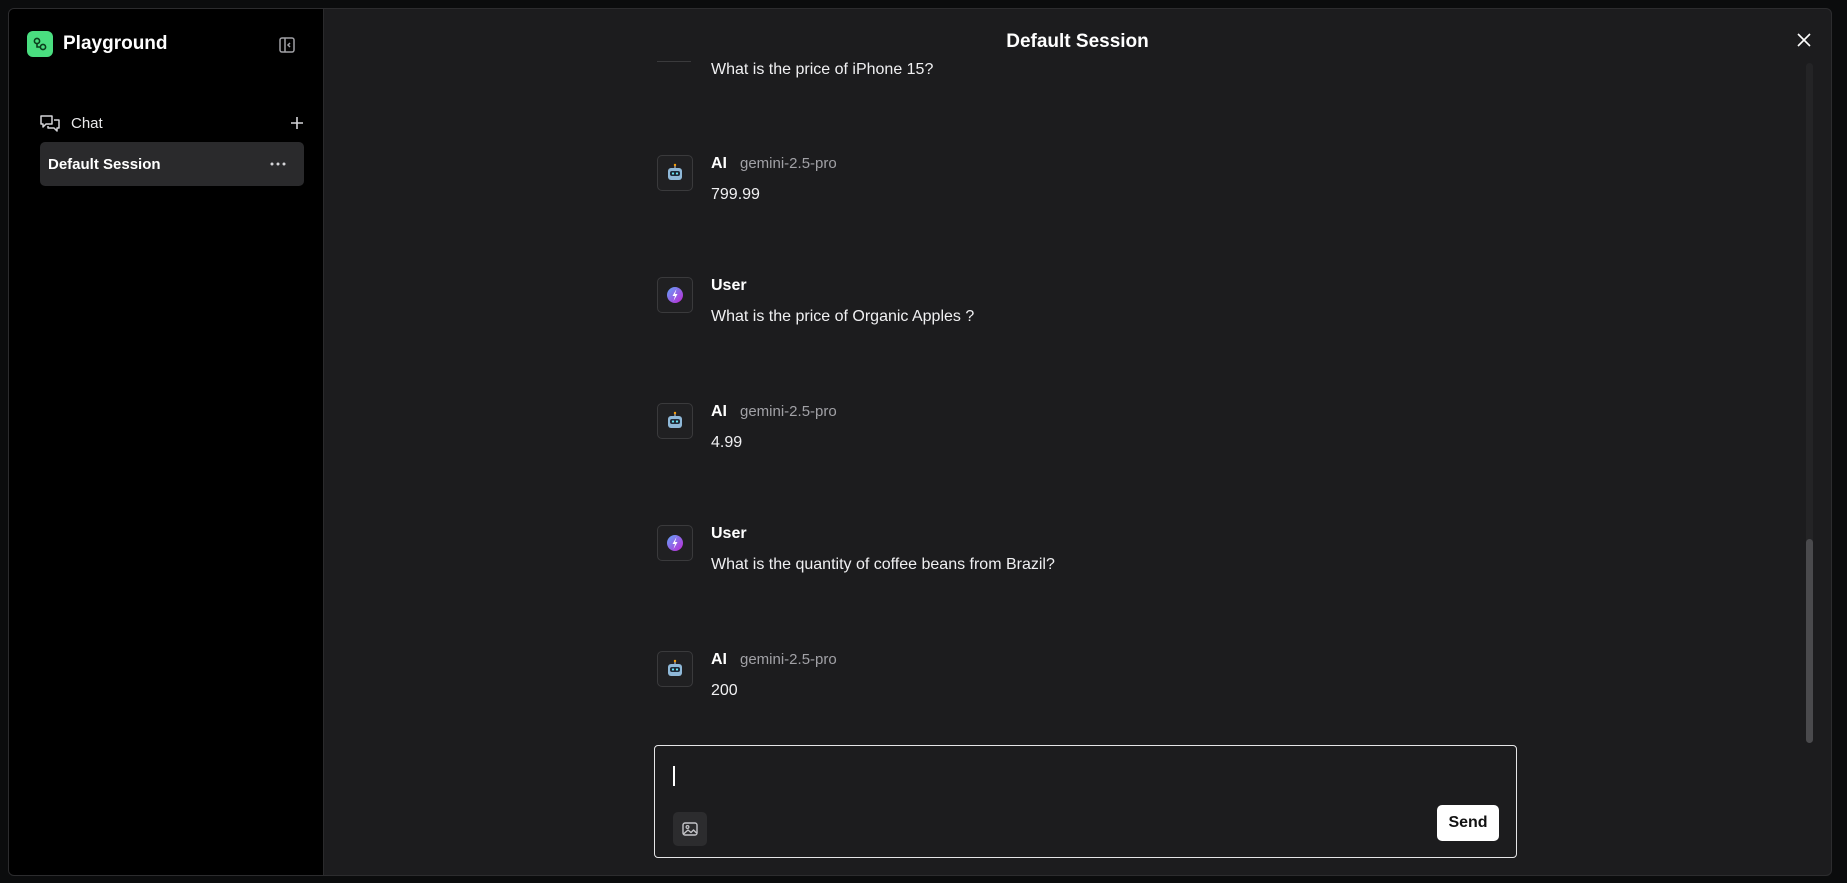  What do you see at coordinates (1083, 777) in the screenshot?
I see `message-input` at bounding box center [1083, 777].